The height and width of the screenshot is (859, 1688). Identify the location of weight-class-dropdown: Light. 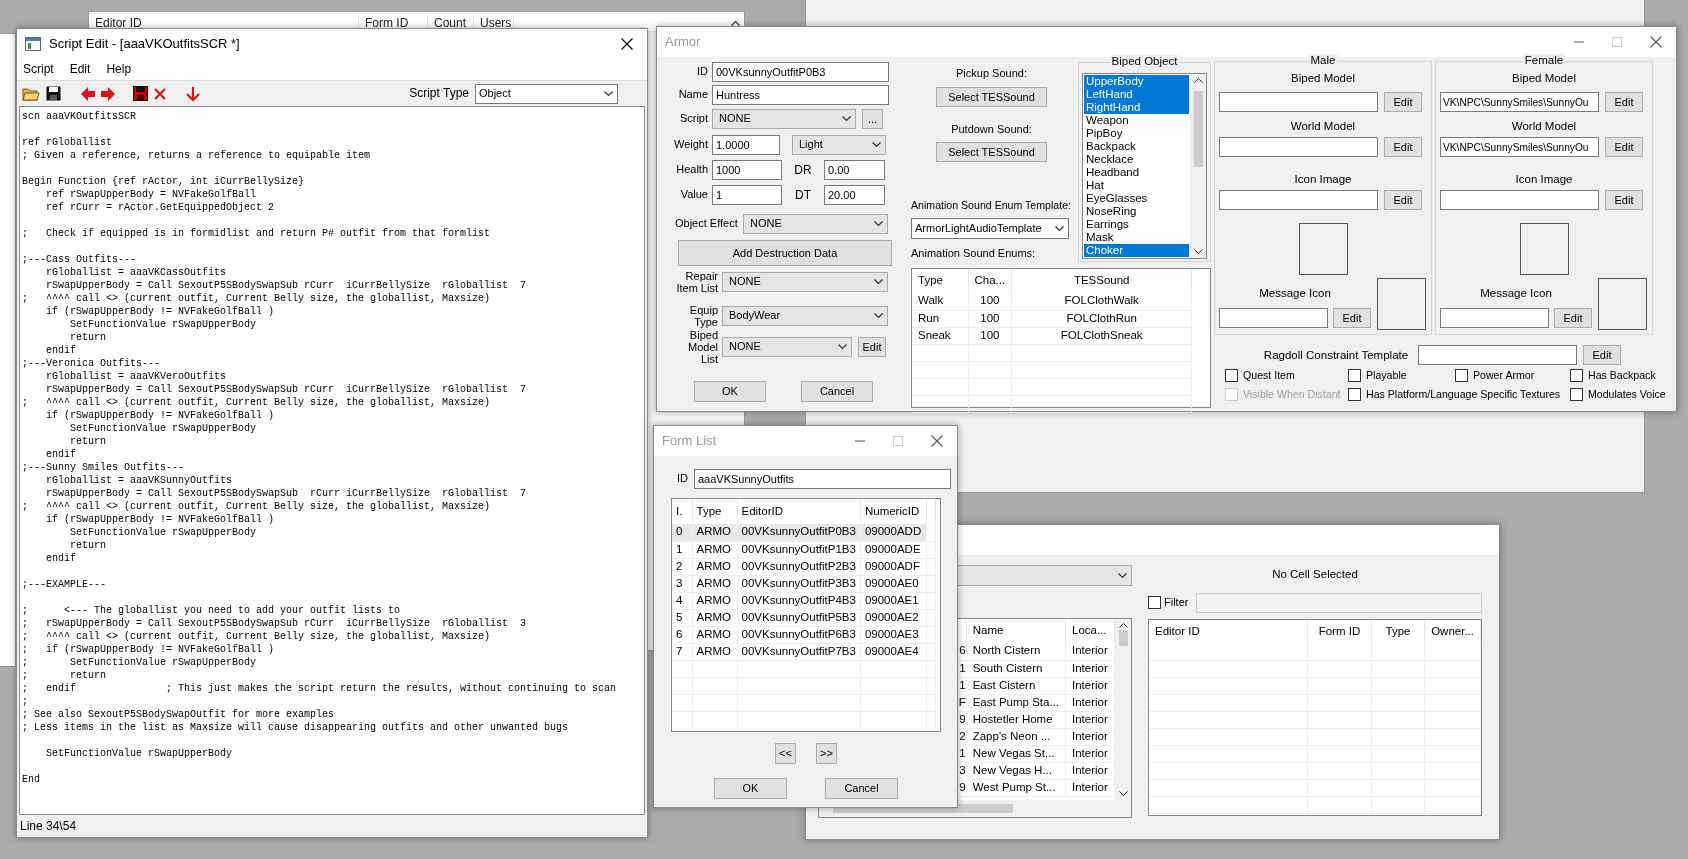
(839, 145).